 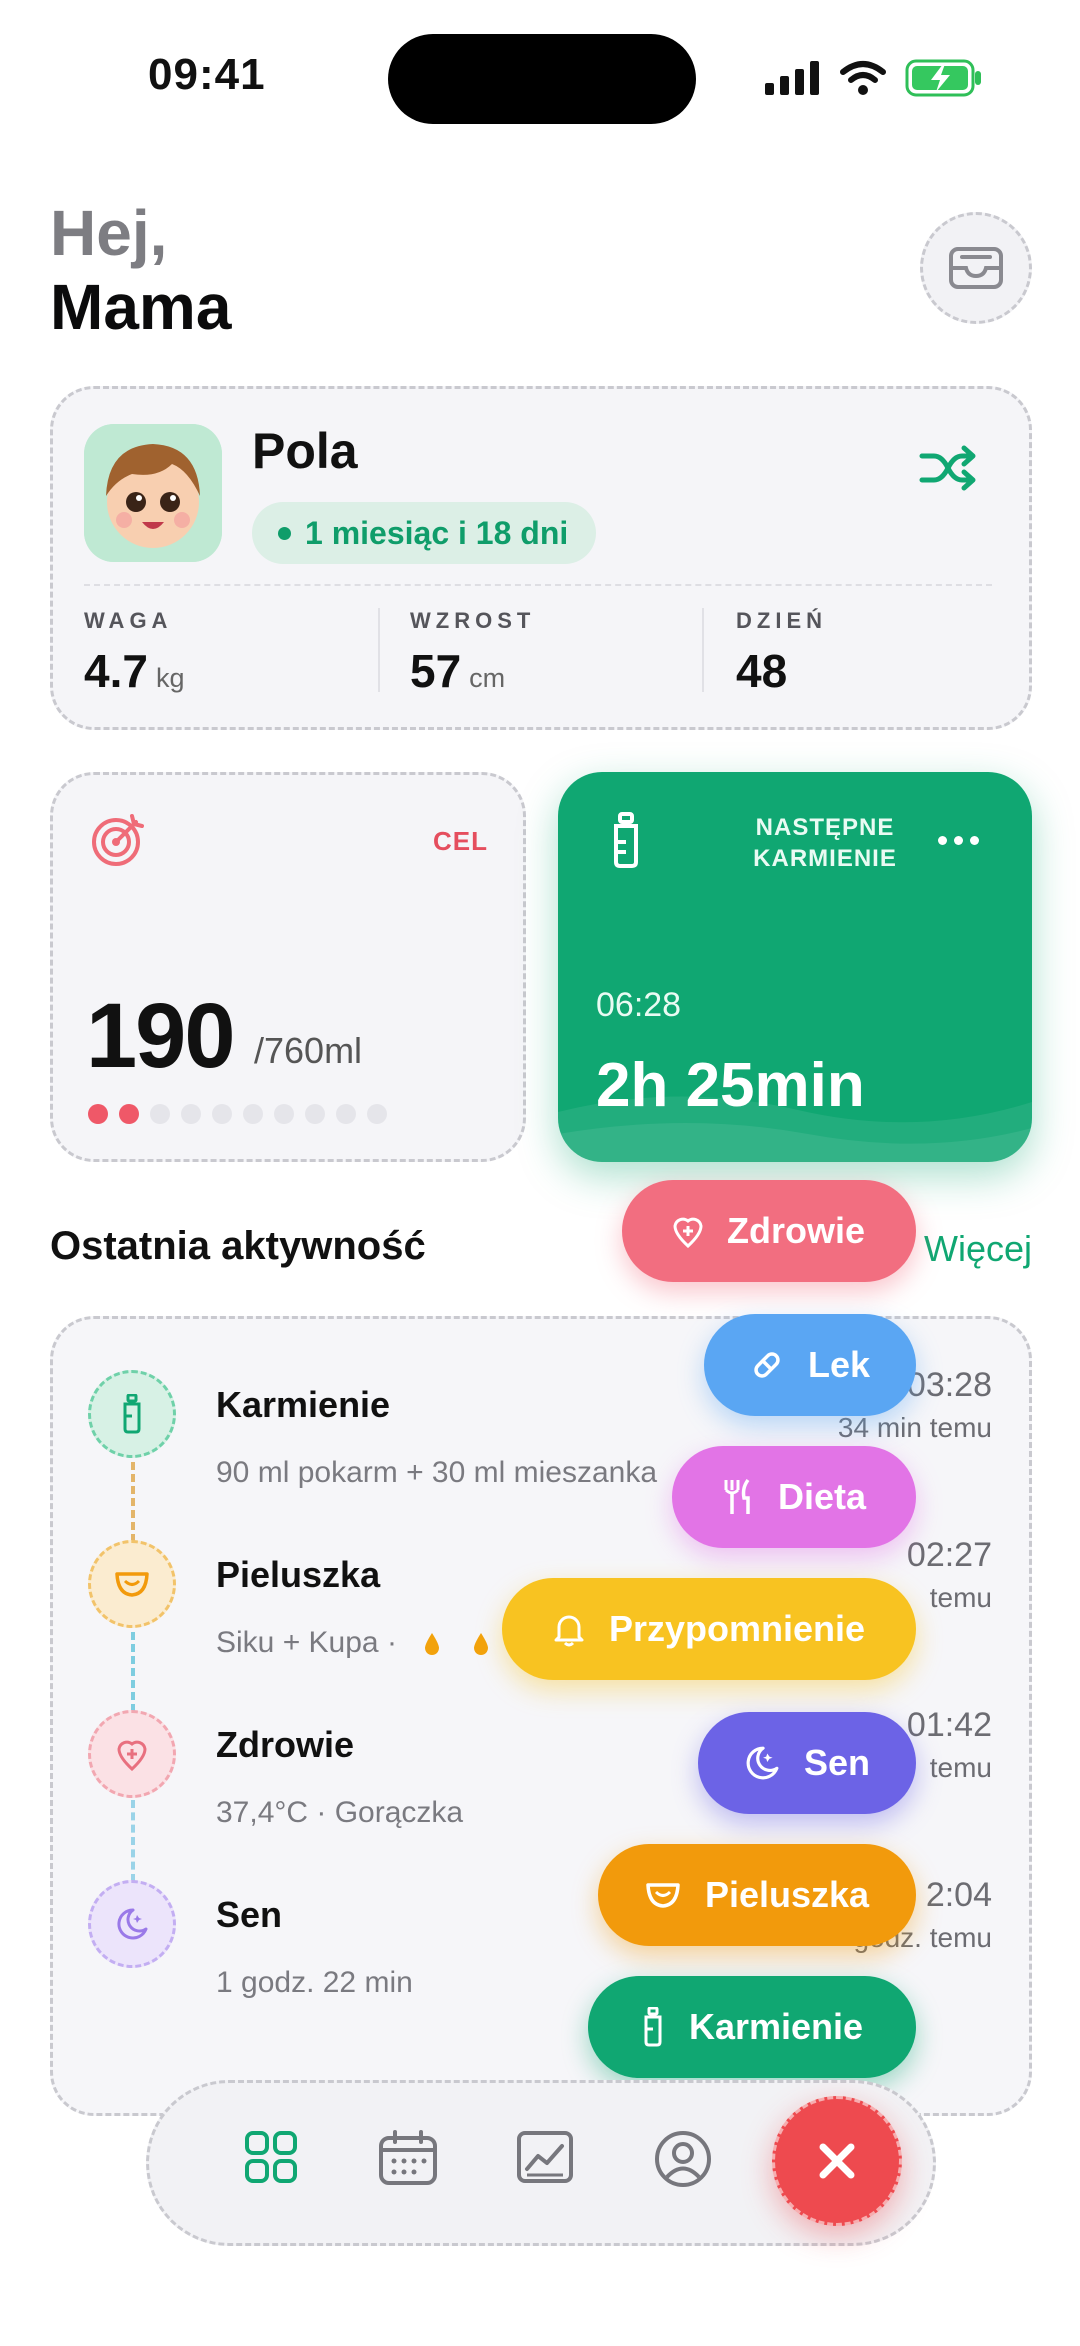 What do you see at coordinates (943, 78) in the screenshot?
I see `battery-charging-icon` at bounding box center [943, 78].